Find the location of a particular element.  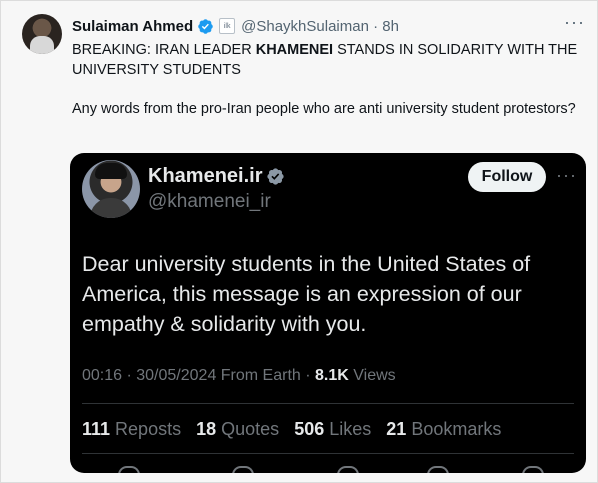

stat-likes-count: 506 is located at coordinates (309, 429).